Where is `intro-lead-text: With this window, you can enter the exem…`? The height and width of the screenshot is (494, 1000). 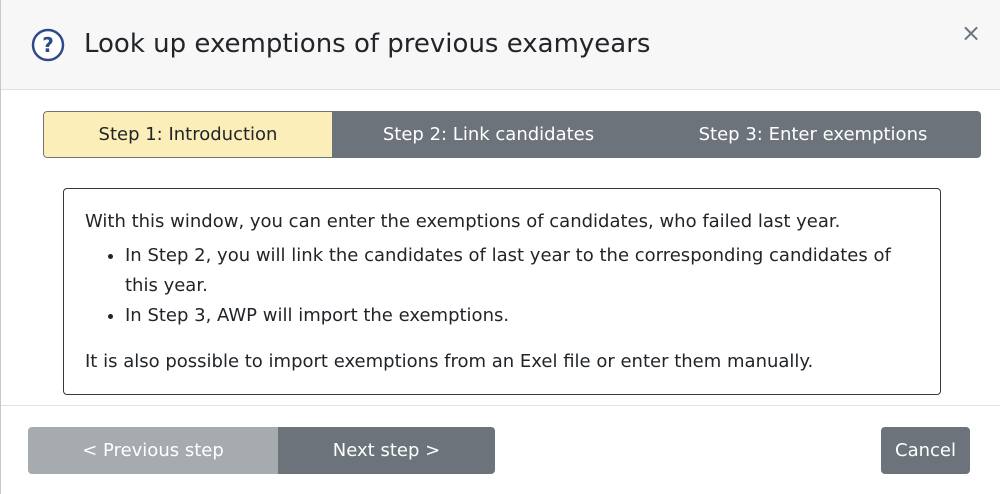
intro-lead-text: With this window, you can enter the exem… is located at coordinates (463, 221).